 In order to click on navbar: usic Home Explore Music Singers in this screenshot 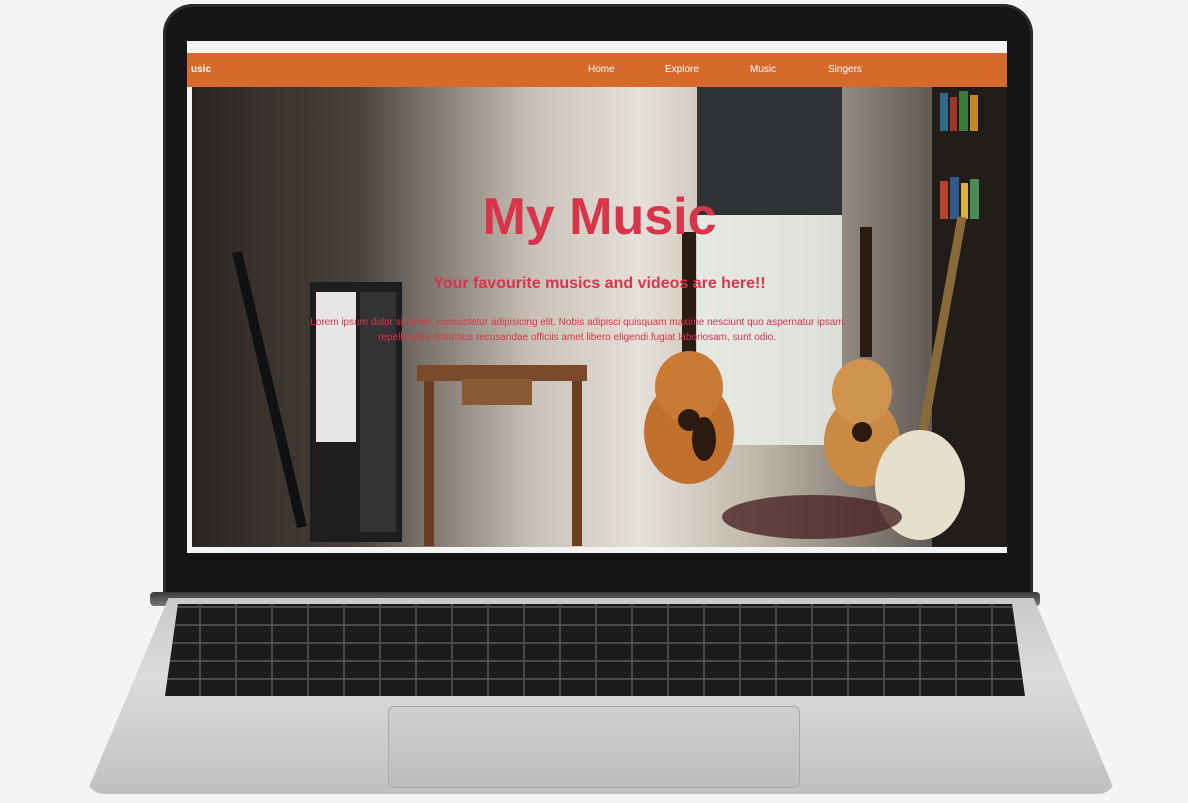, I will do `click(597, 70)`.